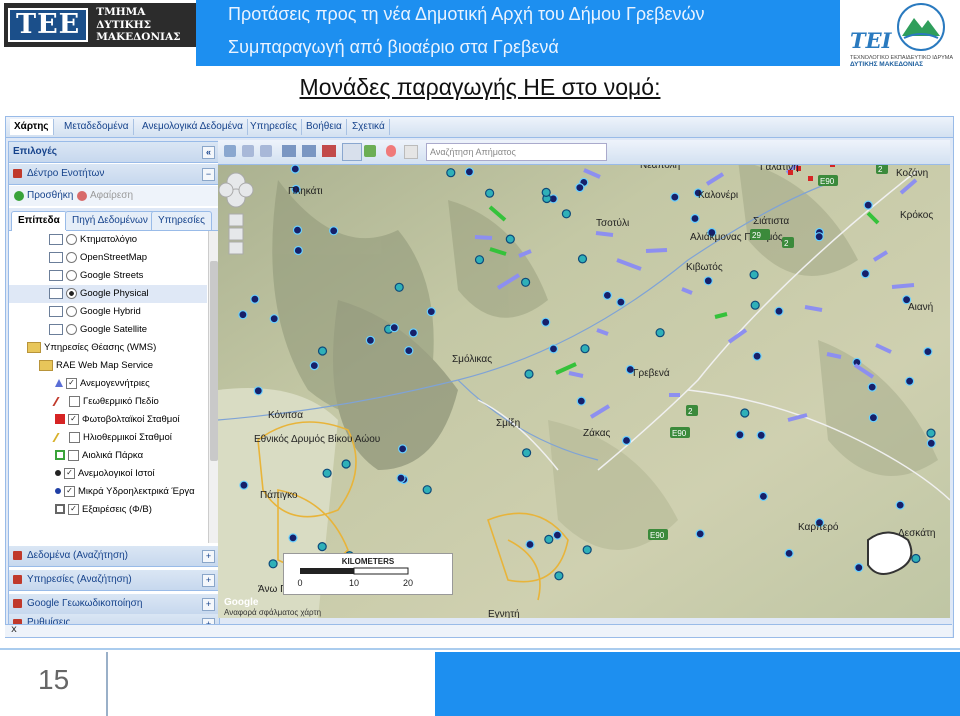  What do you see at coordinates (274, 127) in the screenshot?
I see `tab-services: Υπηρεσίες` at bounding box center [274, 127].